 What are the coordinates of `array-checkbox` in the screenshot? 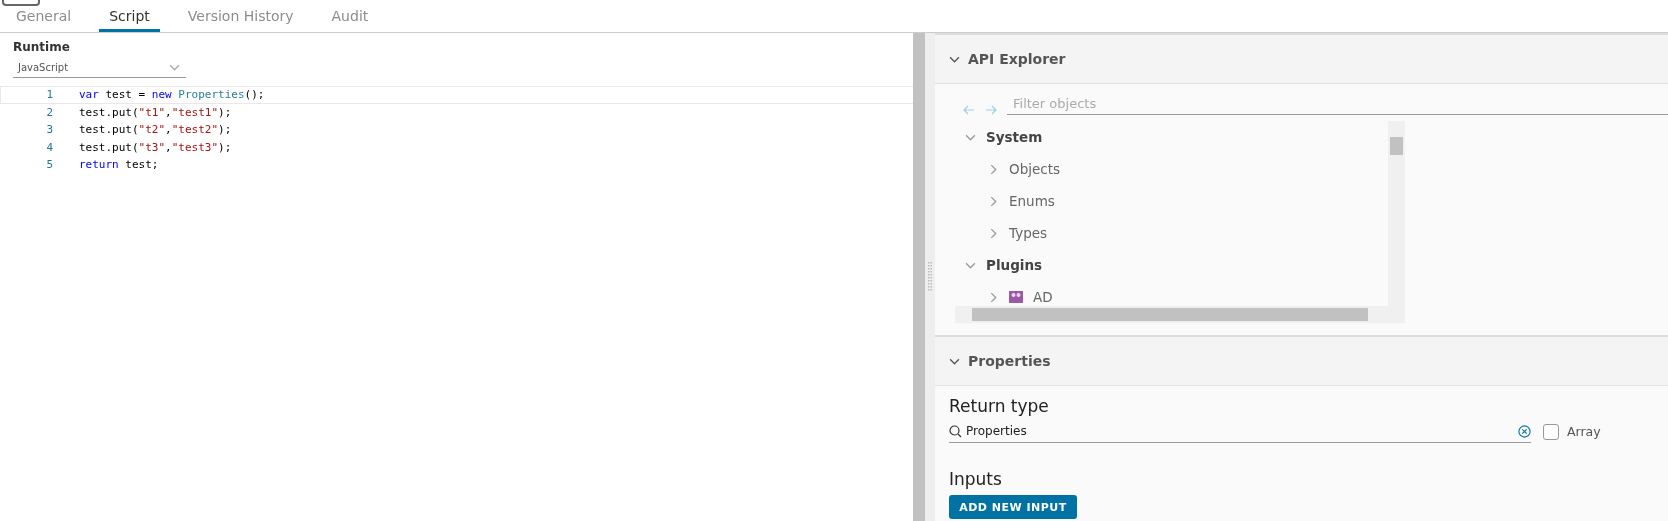 It's located at (1551, 431).